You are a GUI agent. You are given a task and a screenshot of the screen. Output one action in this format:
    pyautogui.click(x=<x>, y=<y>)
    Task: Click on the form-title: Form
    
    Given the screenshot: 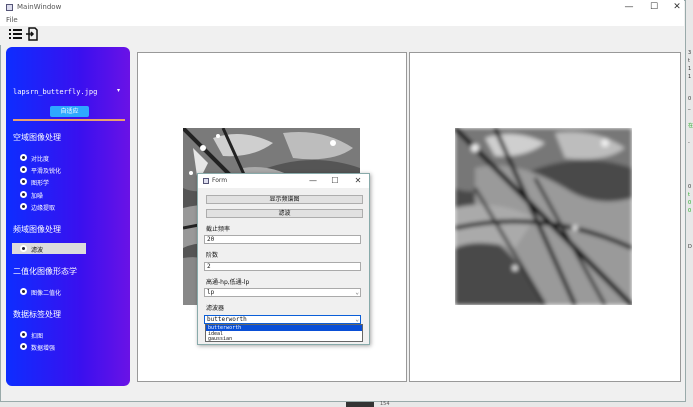 What is the action you would take?
    pyautogui.click(x=220, y=180)
    